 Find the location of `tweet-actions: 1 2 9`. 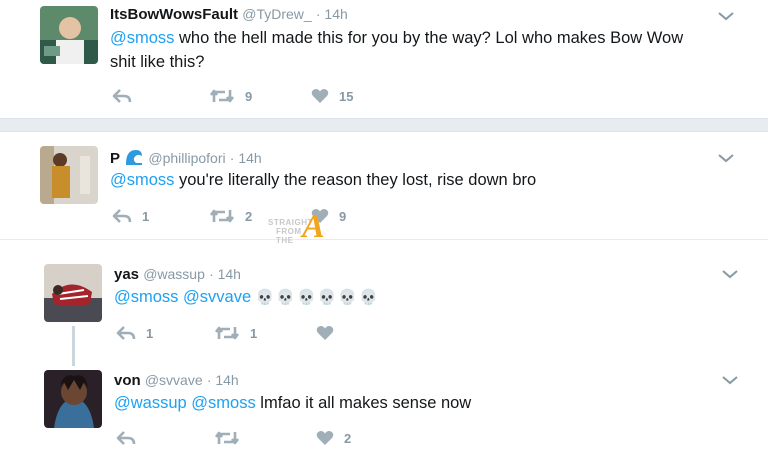

tweet-actions: 1 2 9 is located at coordinates (262, 216).